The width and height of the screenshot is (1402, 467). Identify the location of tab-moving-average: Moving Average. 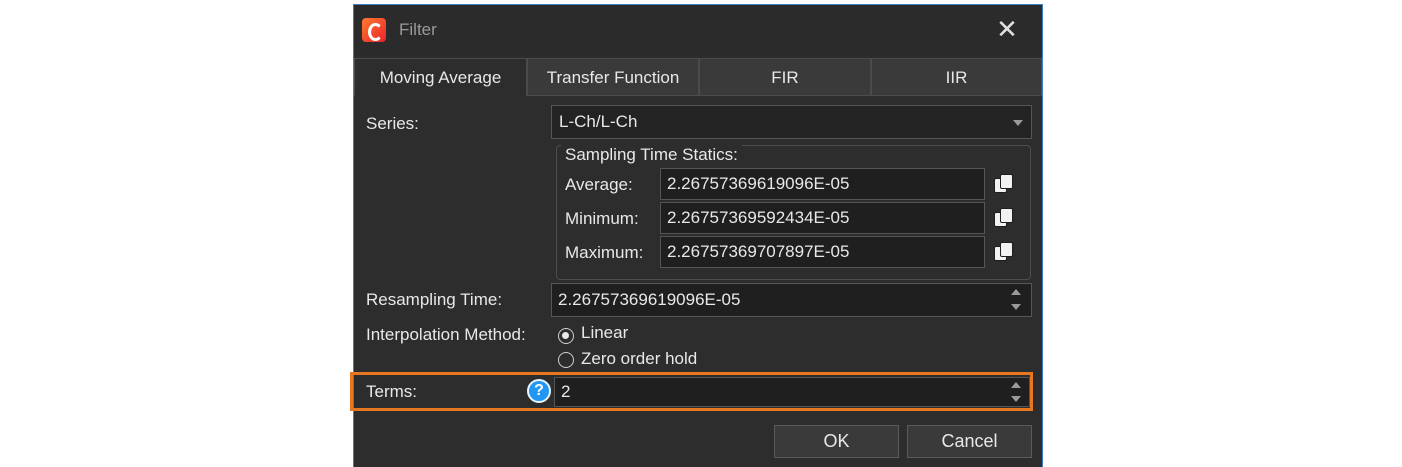
(440, 77).